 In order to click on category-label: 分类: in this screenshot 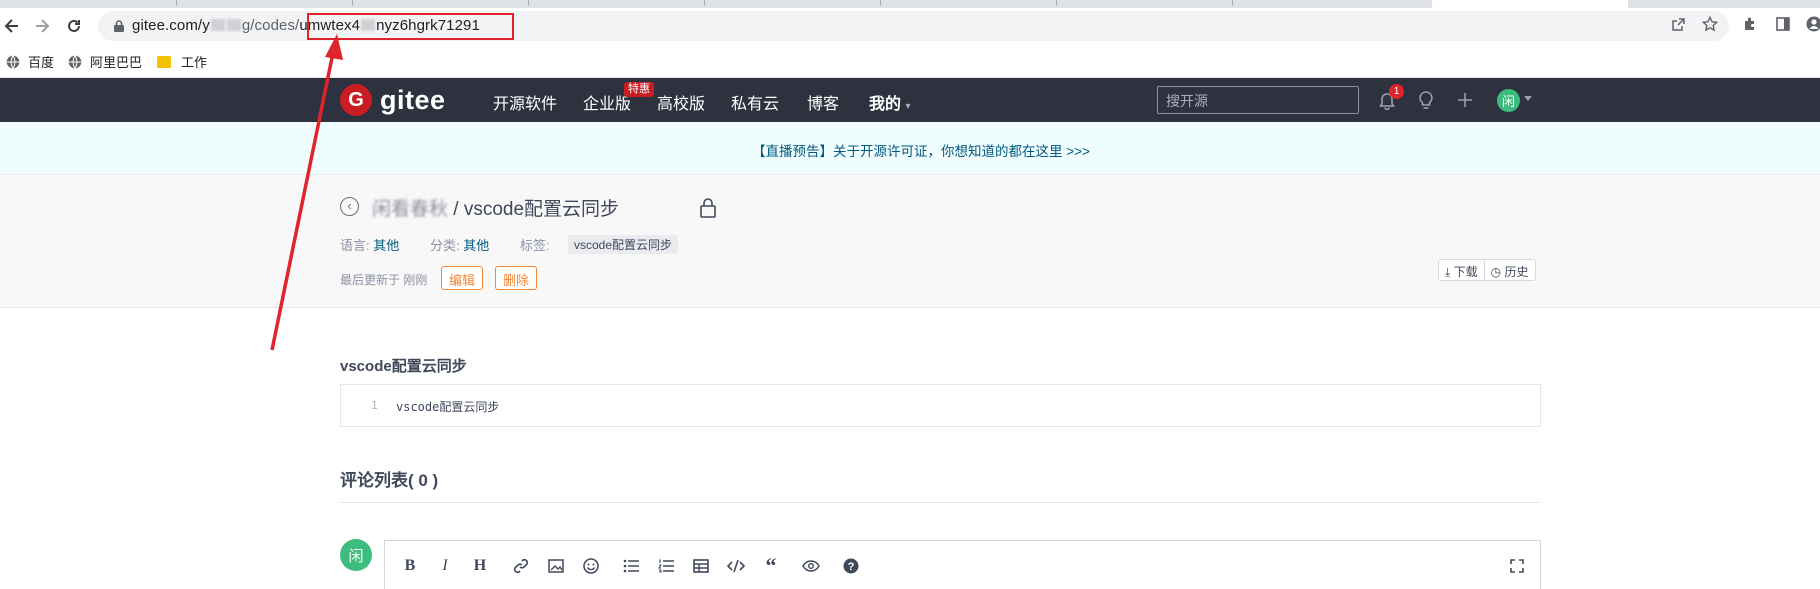, I will do `click(445, 245)`.